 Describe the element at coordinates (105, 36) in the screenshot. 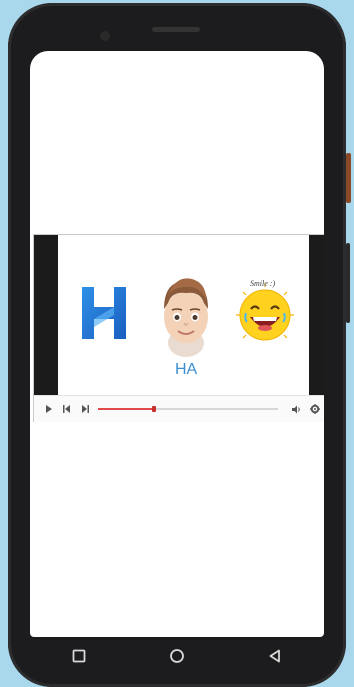

I see `front-camera-icon` at that location.